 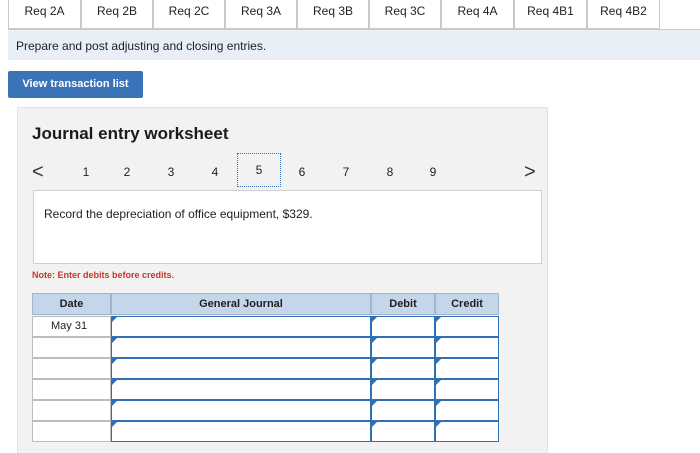 I want to click on page-1: 1, so click(x=86, y=172).